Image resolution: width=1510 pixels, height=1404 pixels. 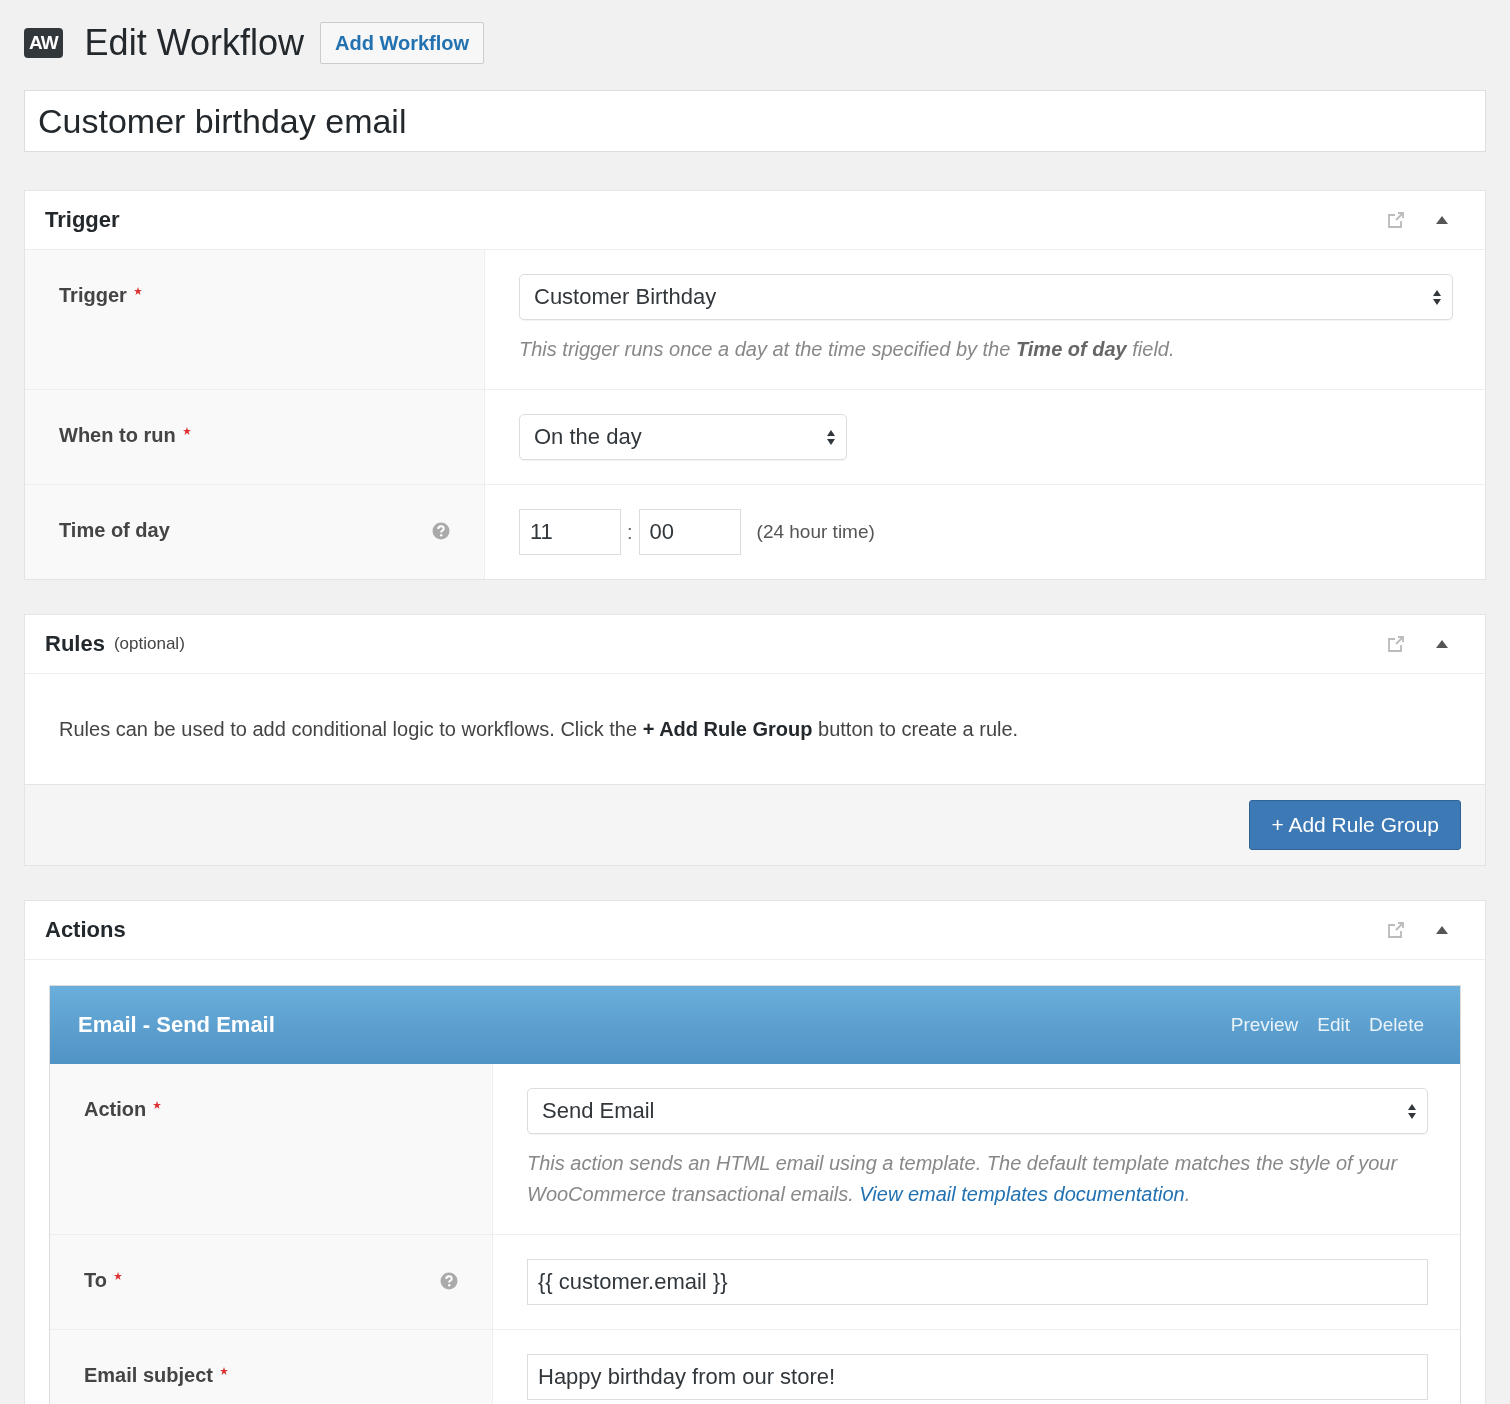 I want to click on panel-title: Actions, so click(x=85, y=930).